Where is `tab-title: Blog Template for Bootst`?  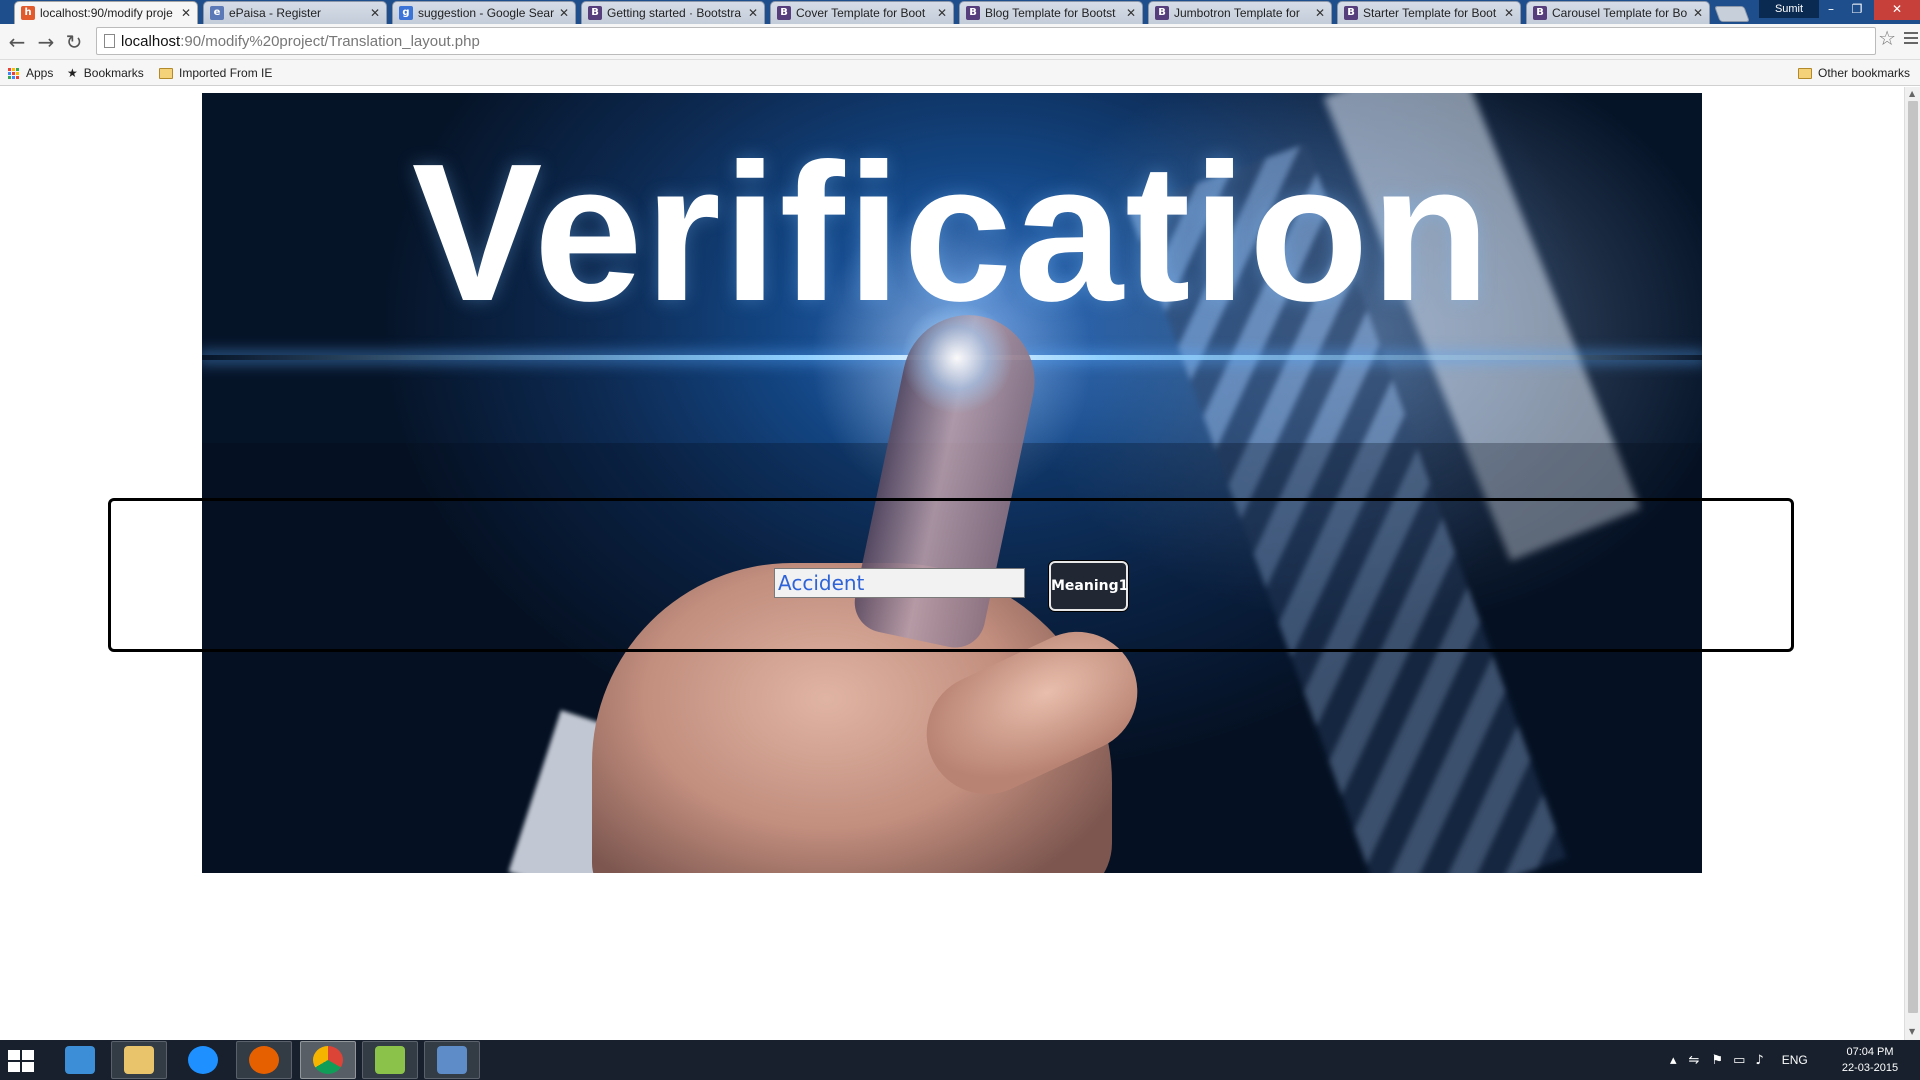 tab-title: Blog Template for Bootst is located at coordinates (1050, 13).